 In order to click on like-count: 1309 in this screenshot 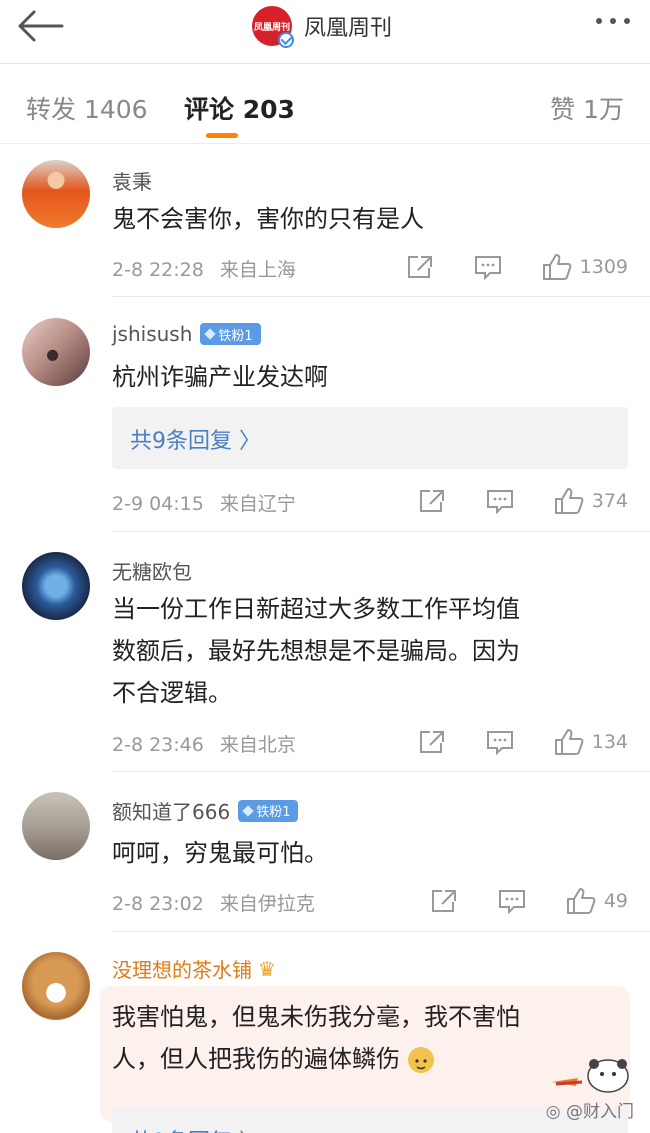, I will do `click(603, 267)`.